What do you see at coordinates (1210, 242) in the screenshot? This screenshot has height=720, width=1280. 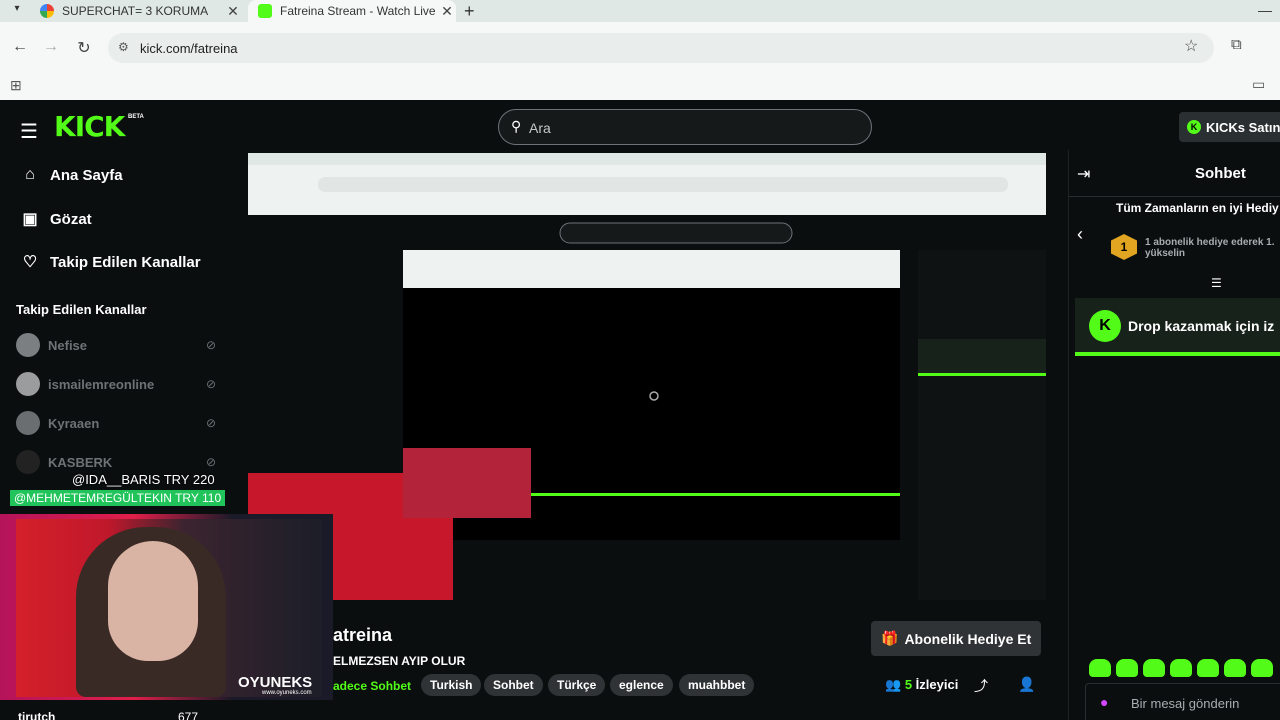 I see `gift-cta-text: 1 abonelik hediye ederek 1.` at bounding box center [1210, 242].